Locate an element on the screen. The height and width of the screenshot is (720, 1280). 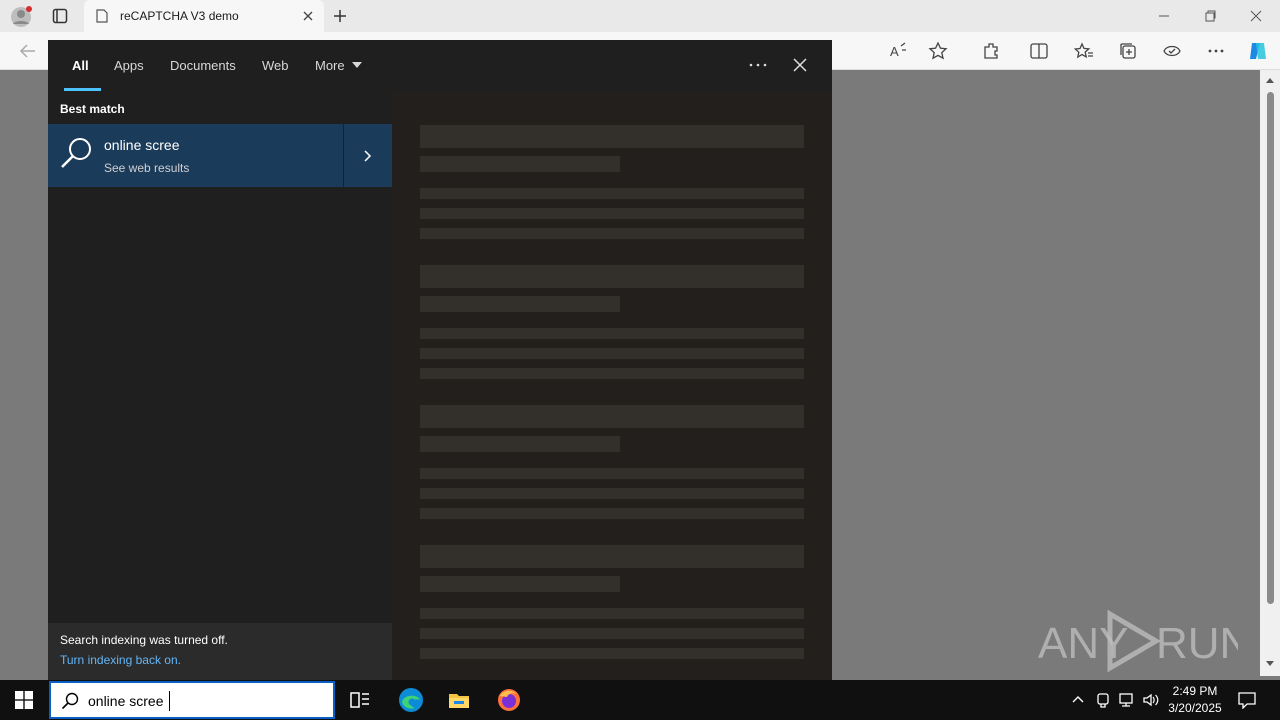
taskbar-search-box: online scree is located at coordinates (192, 700).